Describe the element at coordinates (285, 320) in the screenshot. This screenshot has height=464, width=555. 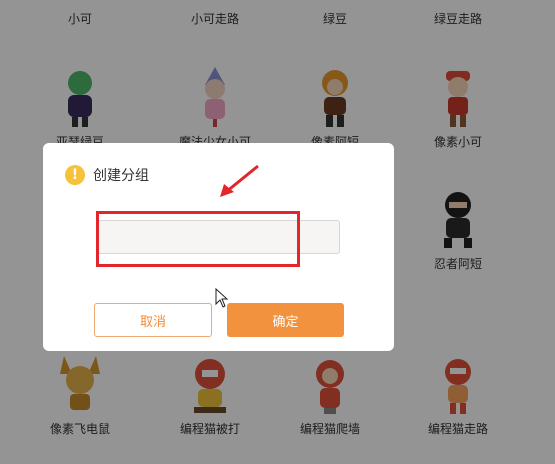
I see `confirm-button: 确定` at that location.